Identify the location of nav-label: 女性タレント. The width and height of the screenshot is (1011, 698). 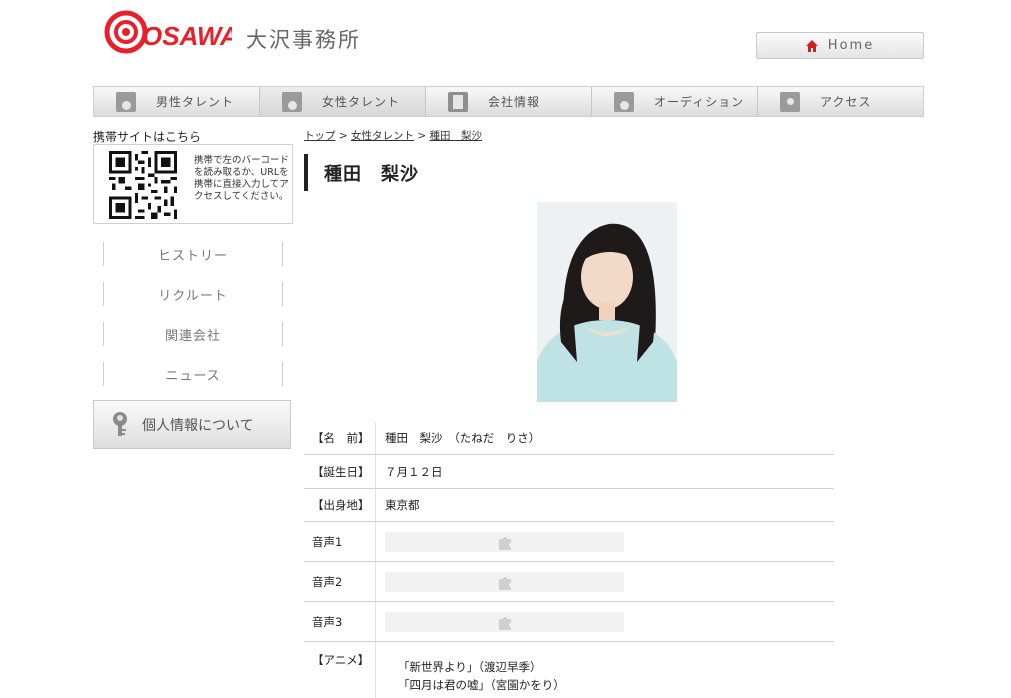
(361, 102).